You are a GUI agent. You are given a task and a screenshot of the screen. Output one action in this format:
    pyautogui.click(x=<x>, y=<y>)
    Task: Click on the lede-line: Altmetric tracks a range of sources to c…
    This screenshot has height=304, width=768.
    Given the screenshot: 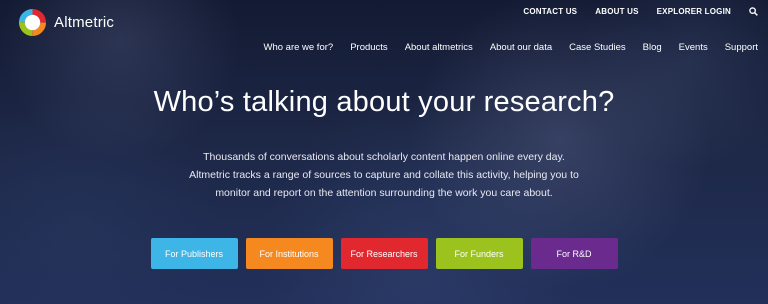 What is the action you would take?
    pyautogui.click(x=384, y=175)
    